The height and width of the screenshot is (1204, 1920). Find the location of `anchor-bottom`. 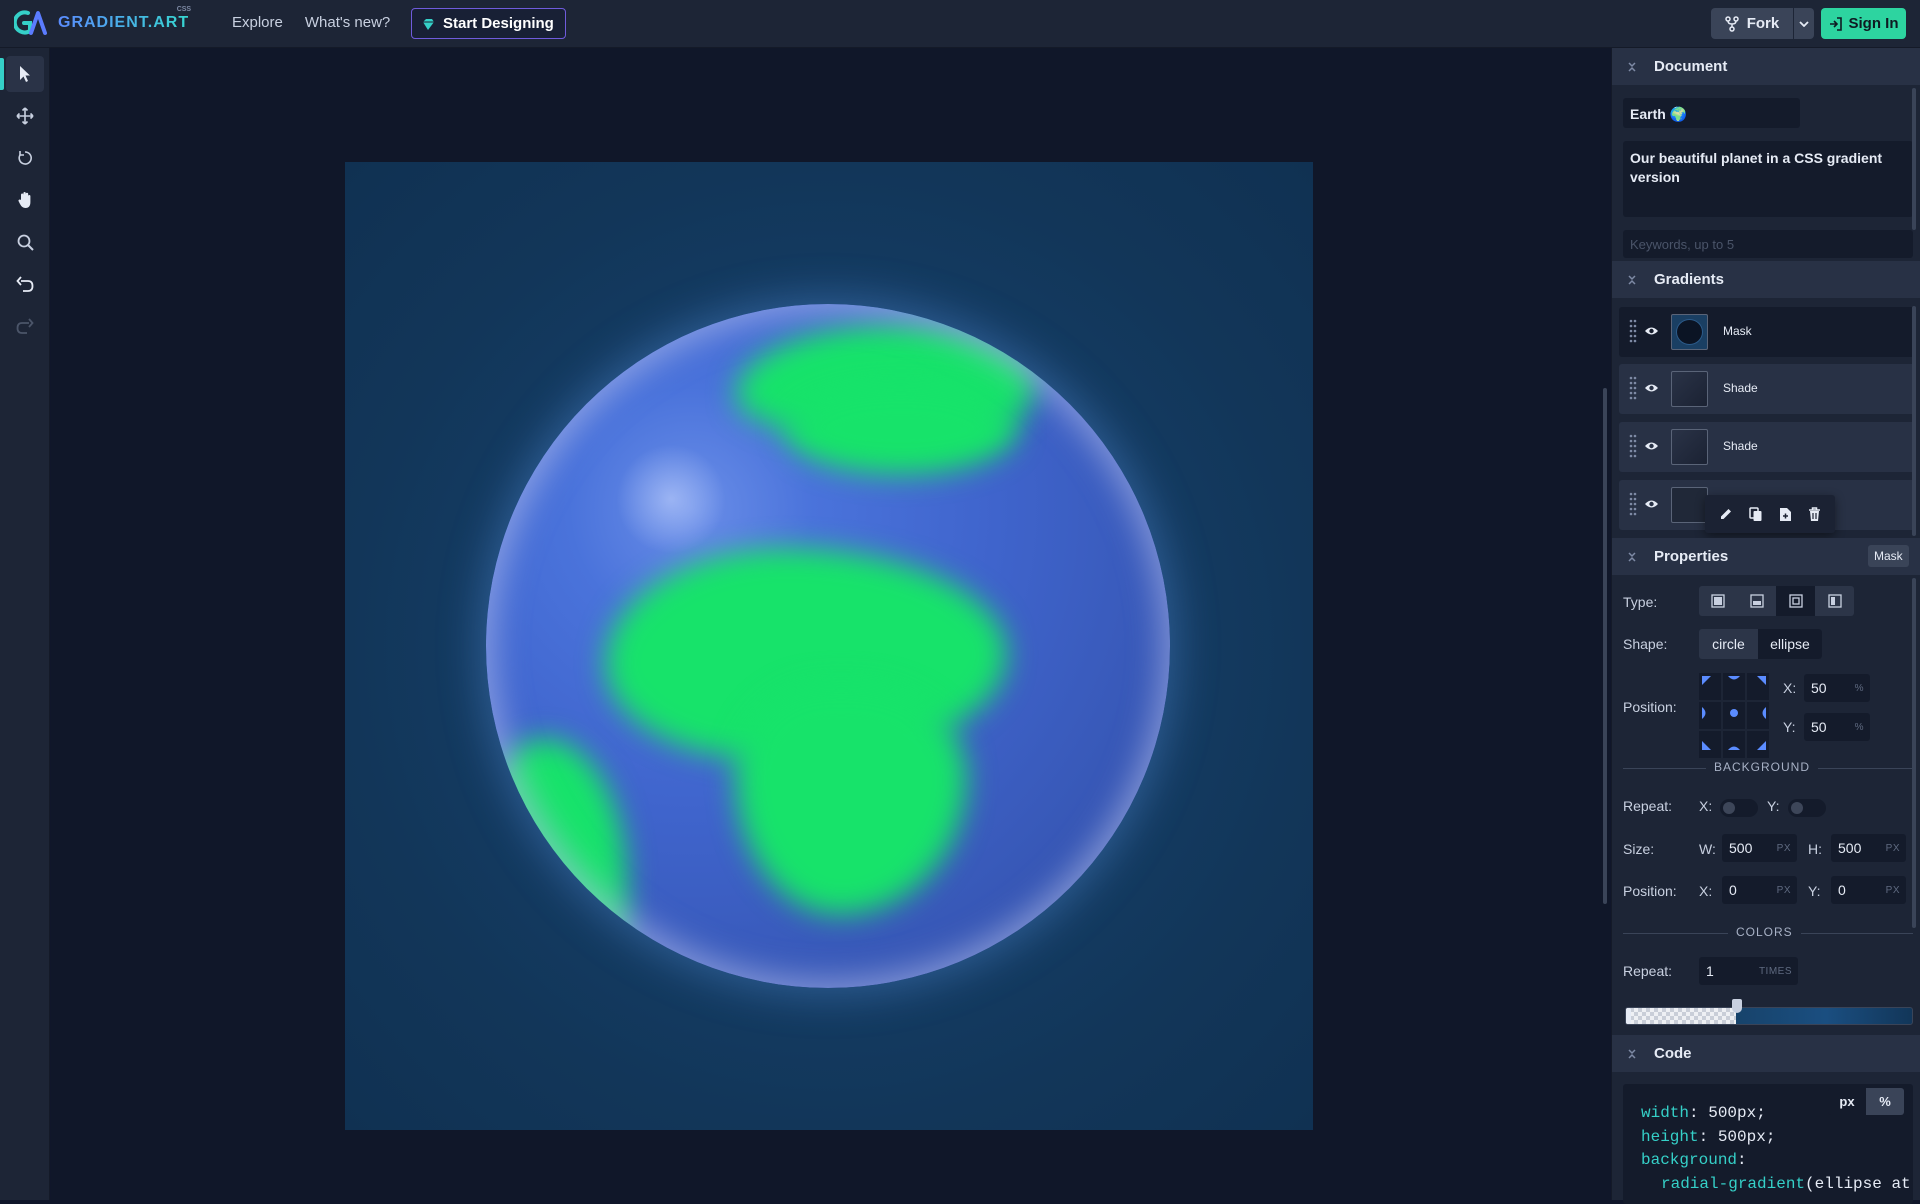

anchor-bottom is located at coordinates (1734, 744).